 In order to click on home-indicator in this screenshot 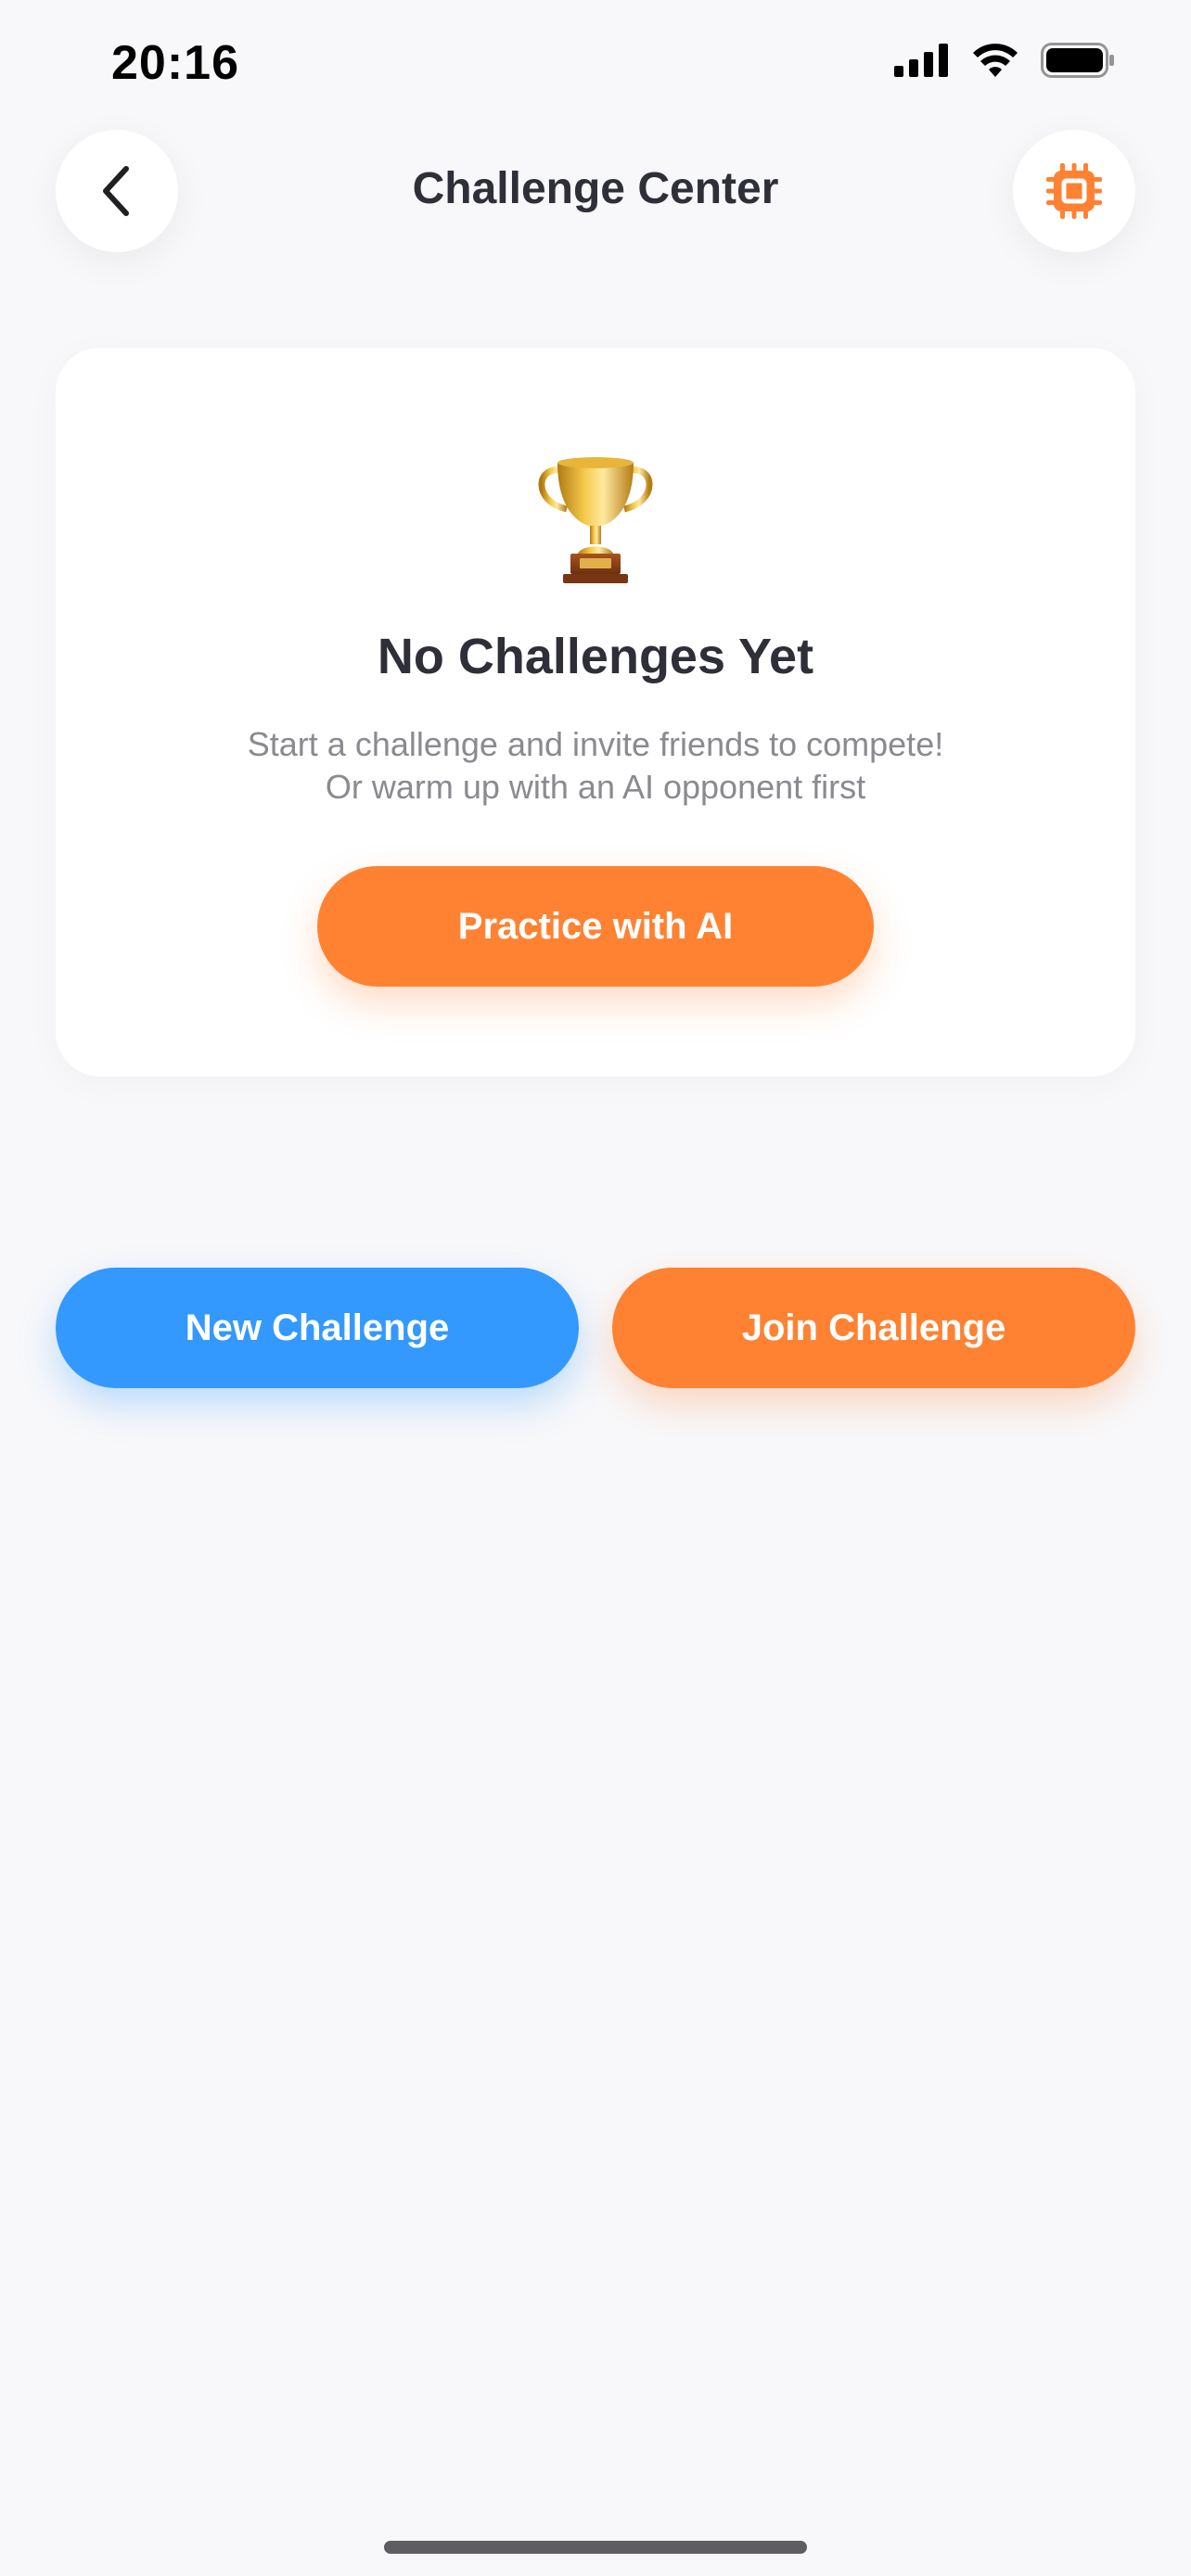, I will do `click(595, 2547)`.